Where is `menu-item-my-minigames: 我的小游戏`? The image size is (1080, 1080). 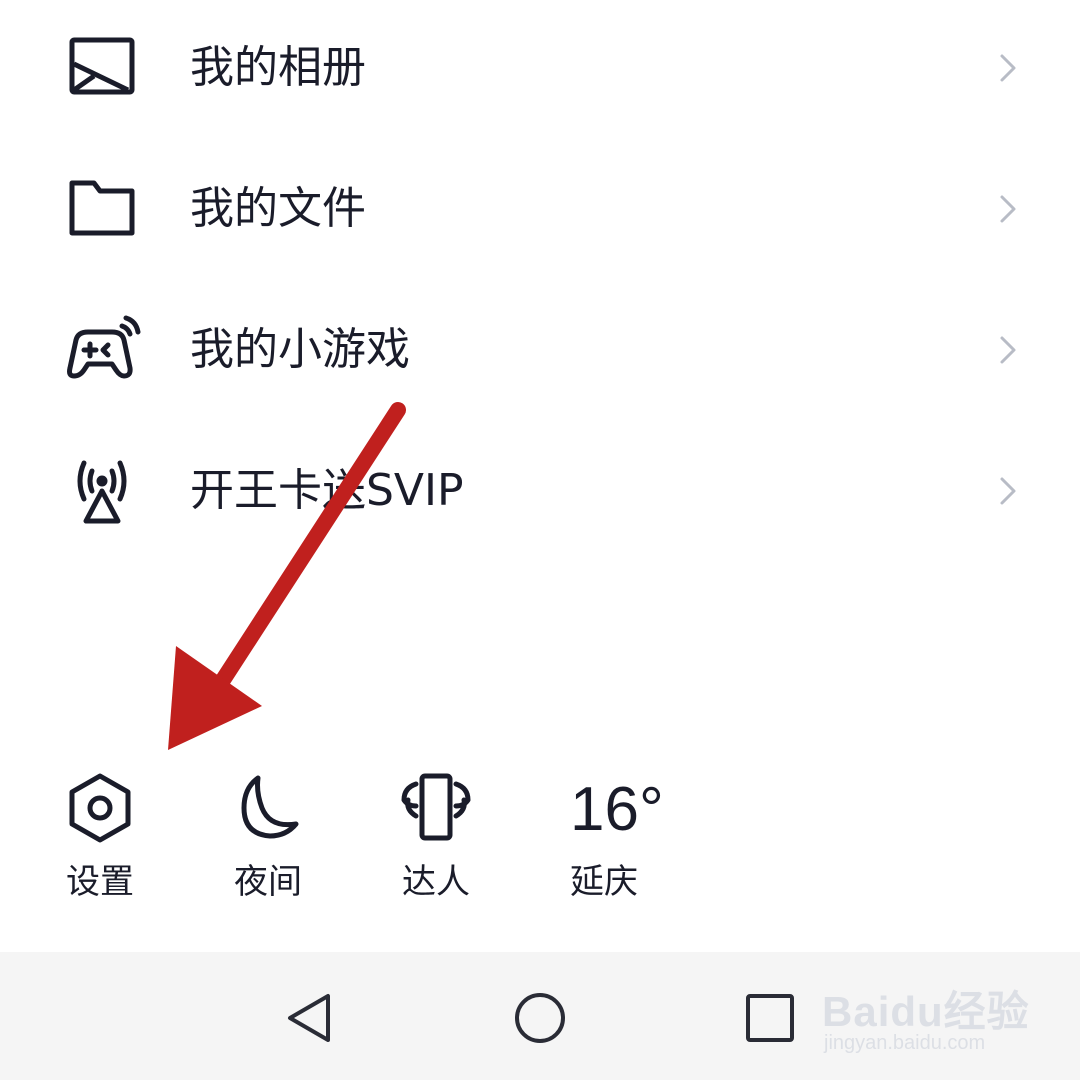
menu-item-my-minigames: 我的小游戏 is located at coordinates (540, 350).